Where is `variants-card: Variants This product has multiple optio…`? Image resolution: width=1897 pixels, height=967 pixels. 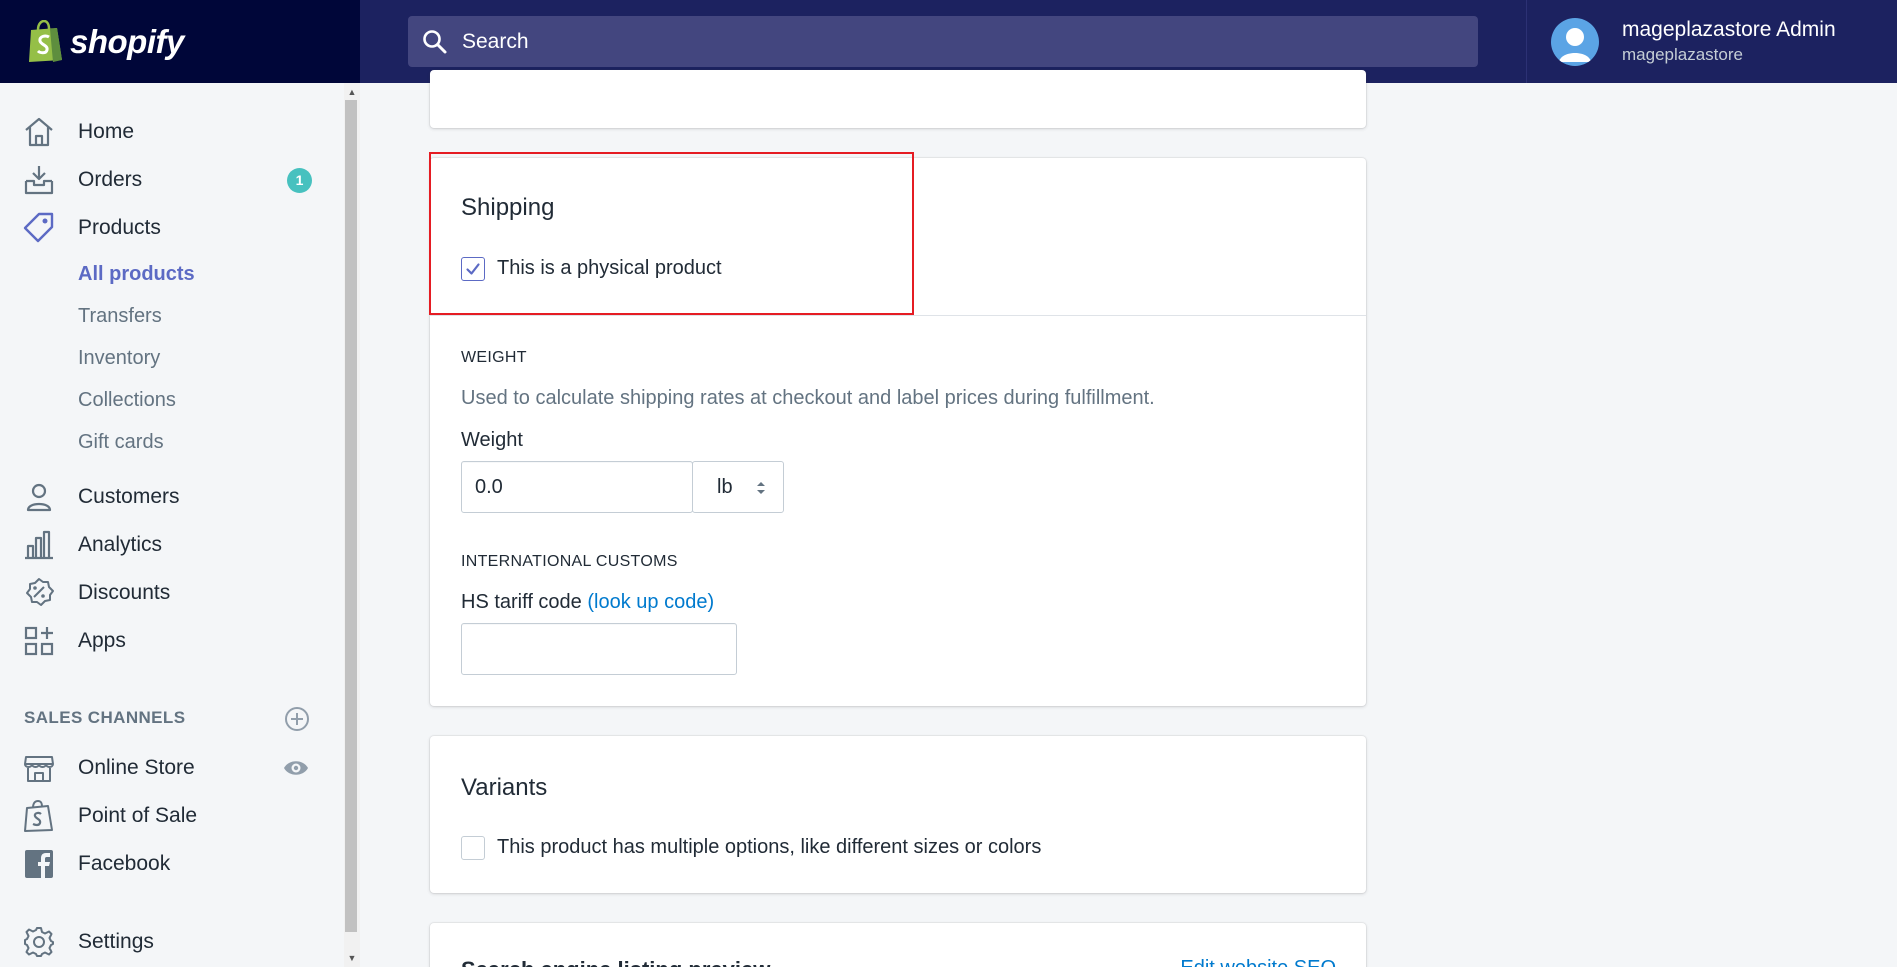 variants-card: Variants This product has multiple optio… is located at coordinates (898, 814).